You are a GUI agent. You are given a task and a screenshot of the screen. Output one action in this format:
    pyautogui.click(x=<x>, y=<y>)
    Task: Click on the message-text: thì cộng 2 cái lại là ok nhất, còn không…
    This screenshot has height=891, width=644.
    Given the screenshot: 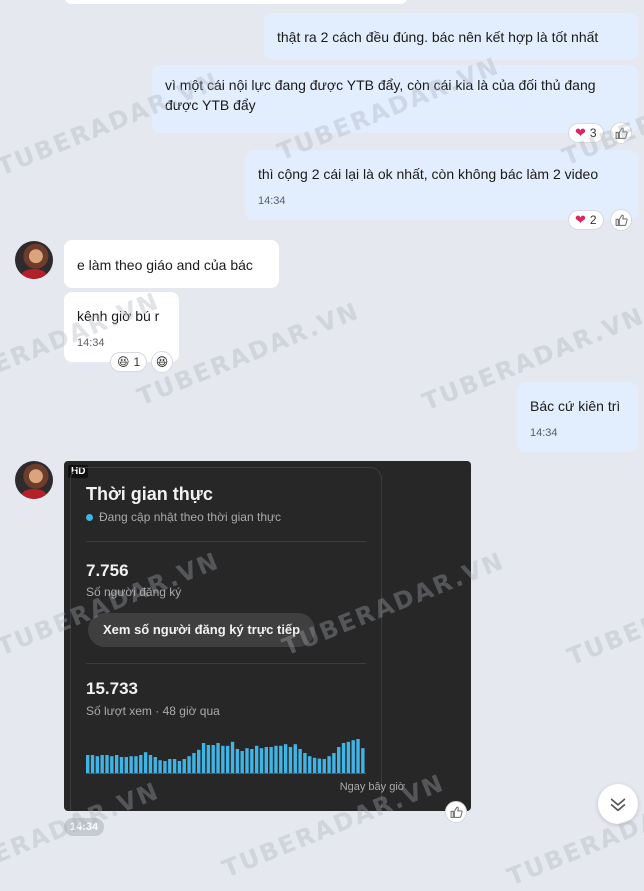 What is the action you would take?
    pyautogui.click(x=428, y=174)
    